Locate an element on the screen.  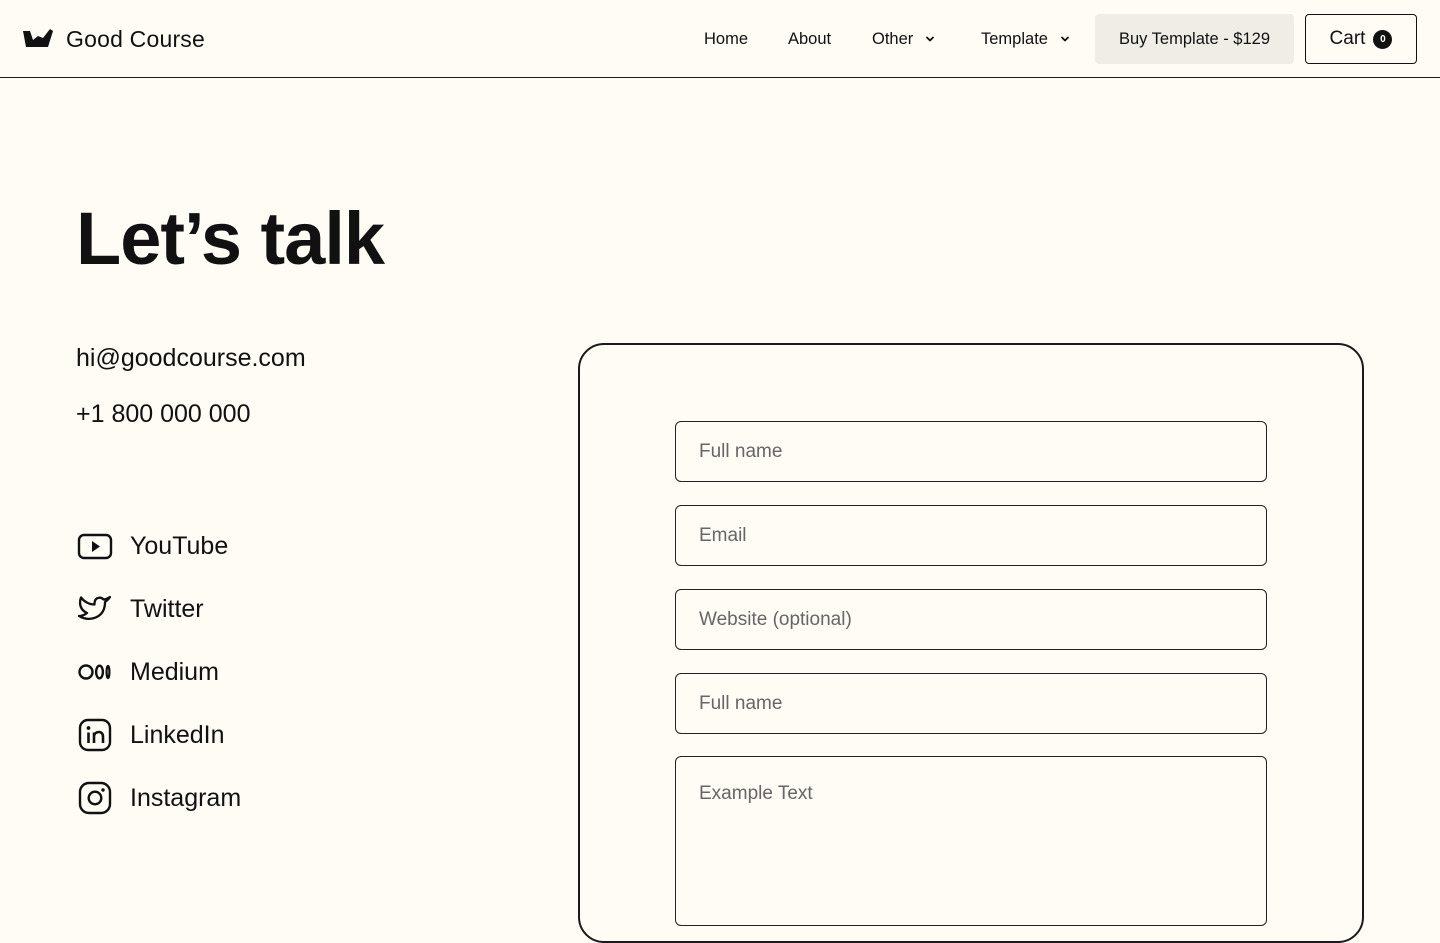
social-label-twitter: Twitter is located at coordinates (167, 608).